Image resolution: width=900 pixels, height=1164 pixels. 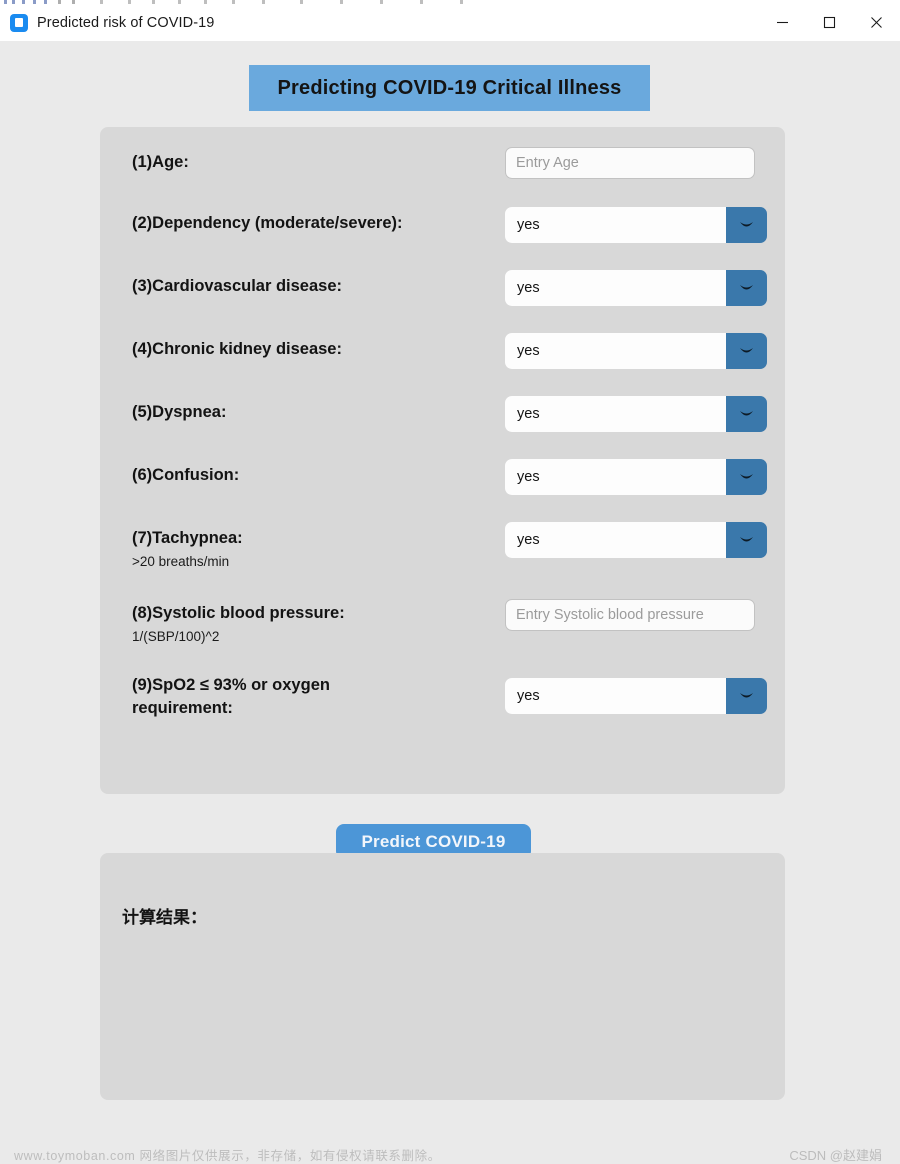 I want to click on field-row-kidney: (4)Chronic kidney disease: yes, so click(x=442, y=356).